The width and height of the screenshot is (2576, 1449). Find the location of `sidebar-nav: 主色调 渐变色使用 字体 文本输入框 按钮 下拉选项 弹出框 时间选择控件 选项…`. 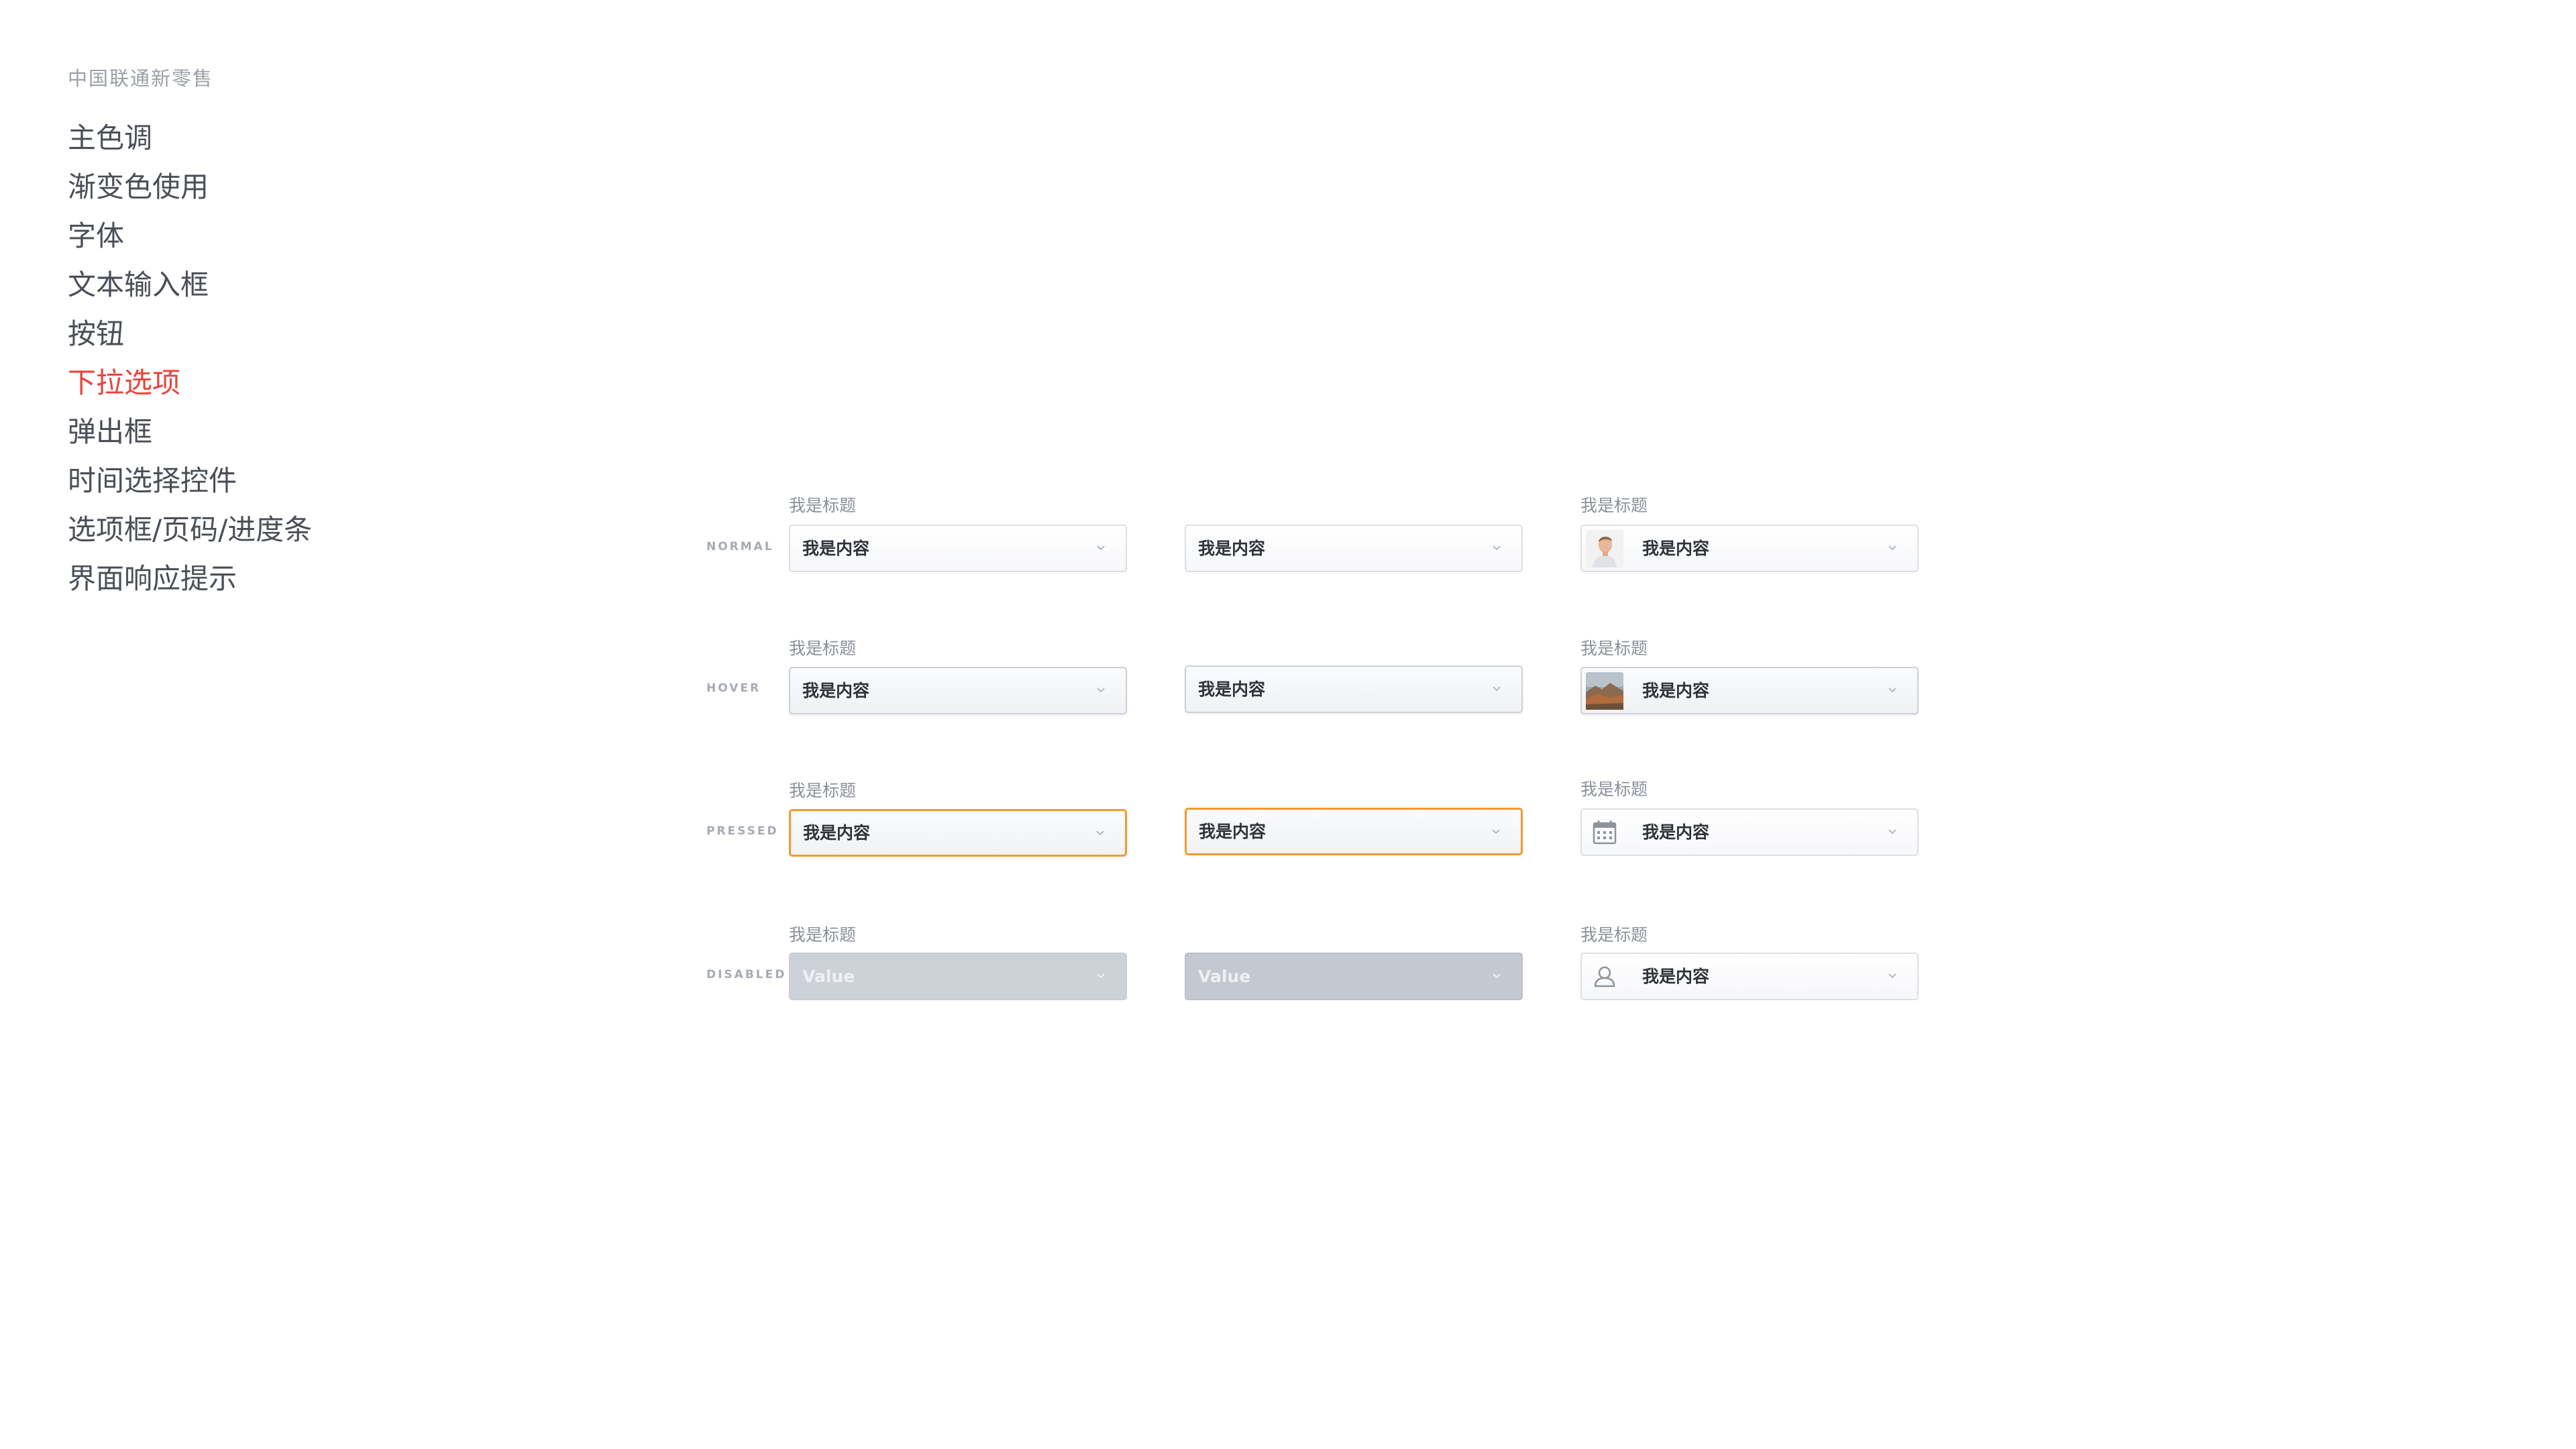

sidebar-nav: 主色调 渐变色使用 字体 文本输入框 按钮 下拉选项 弹出框 时间选择控件 选项… is located at coordinates (190, 363).